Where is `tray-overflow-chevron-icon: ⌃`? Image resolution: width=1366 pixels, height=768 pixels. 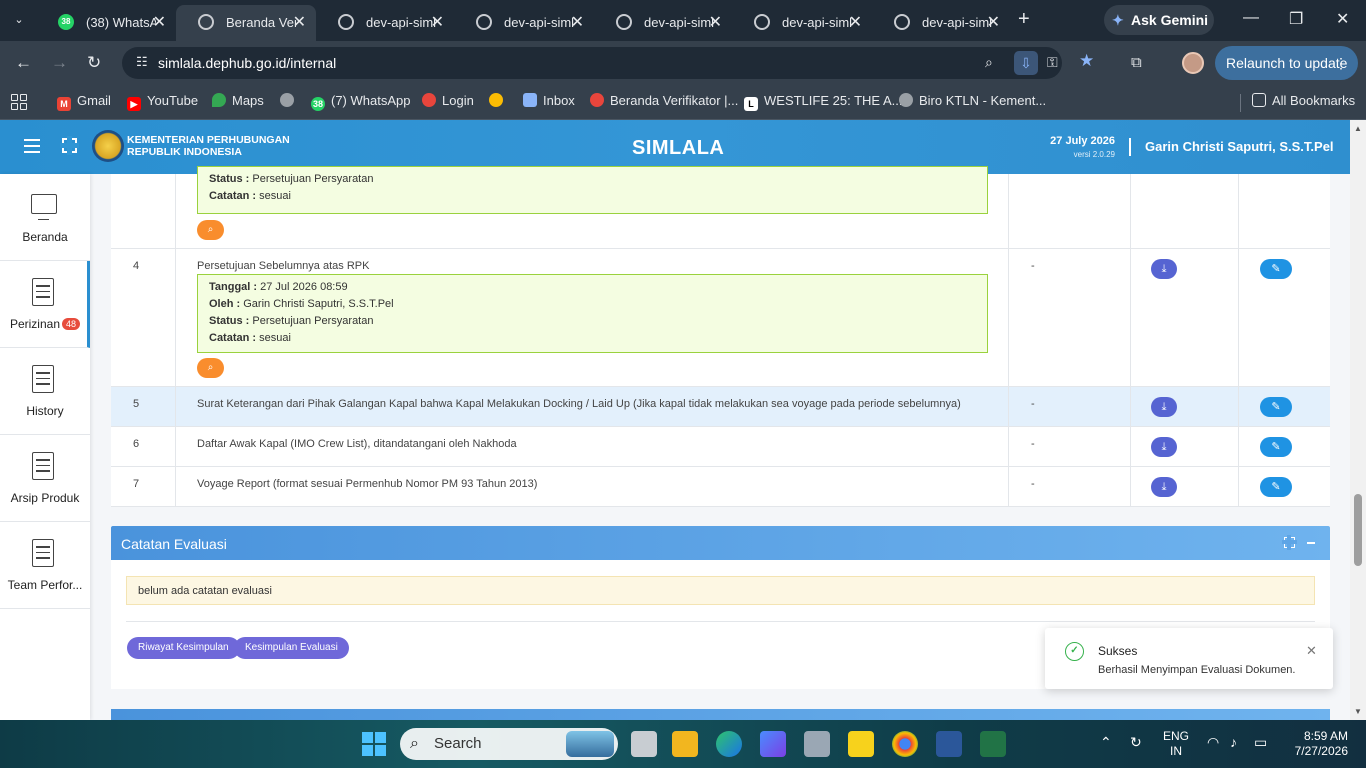
tray-overflow-chevron-icon: ⌃ is located at coordinates (1106, 742).